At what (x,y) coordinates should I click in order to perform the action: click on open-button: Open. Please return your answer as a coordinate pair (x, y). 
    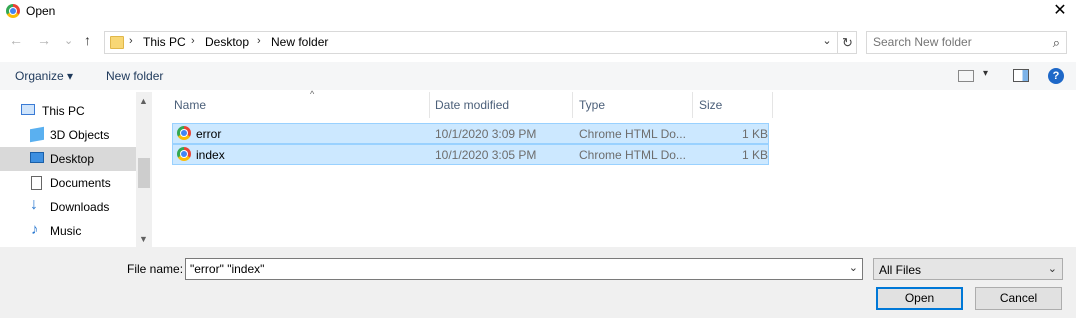
    Looking at the image, I should click on (919, 298).